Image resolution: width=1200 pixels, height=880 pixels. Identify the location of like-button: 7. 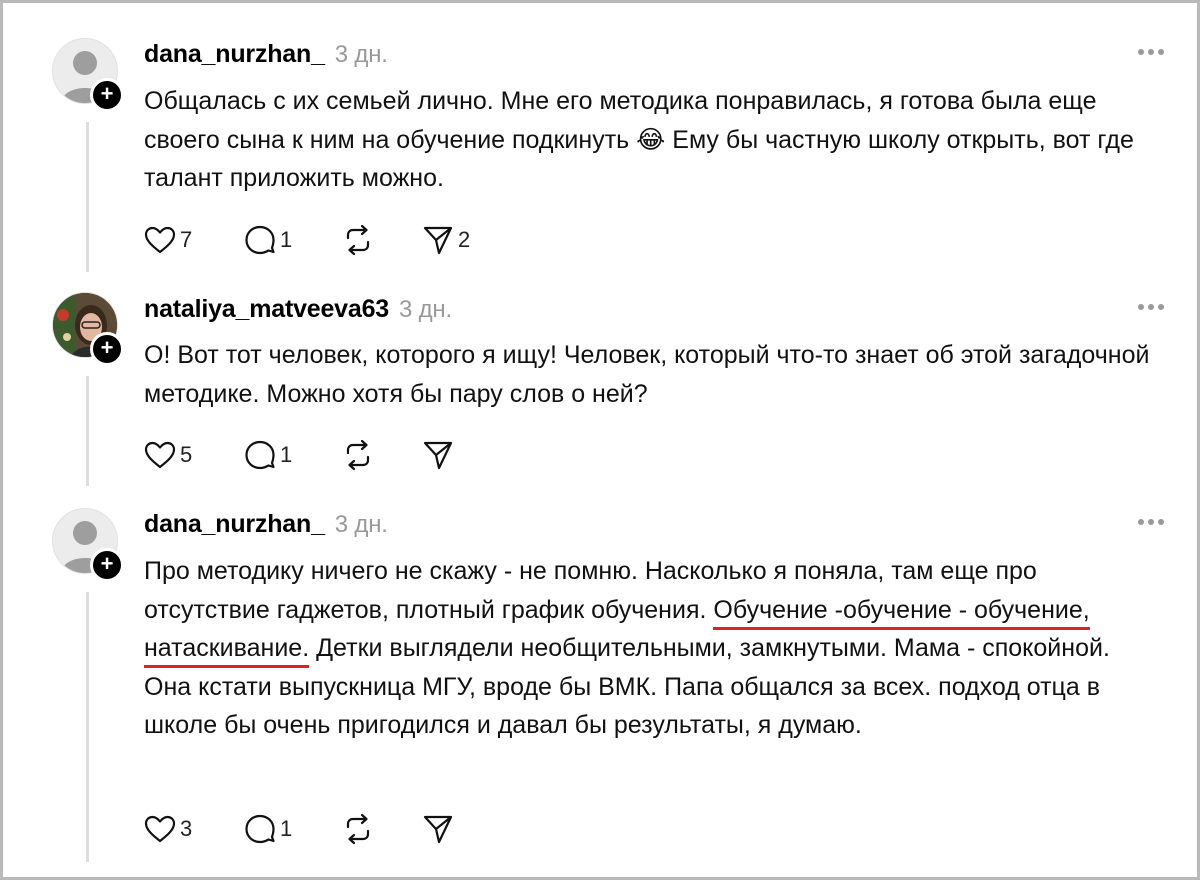
(168, 240).